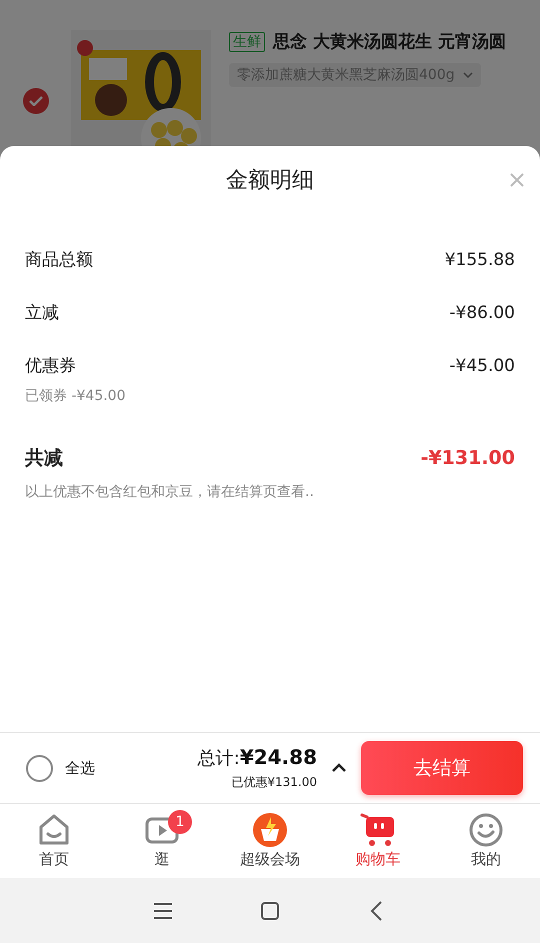 This screenshot has width=540, height=943. Describe the element at coordinates (75, 396) in the screenshot. I see `coupon-note: 已领券 -¥45.00` at that location.